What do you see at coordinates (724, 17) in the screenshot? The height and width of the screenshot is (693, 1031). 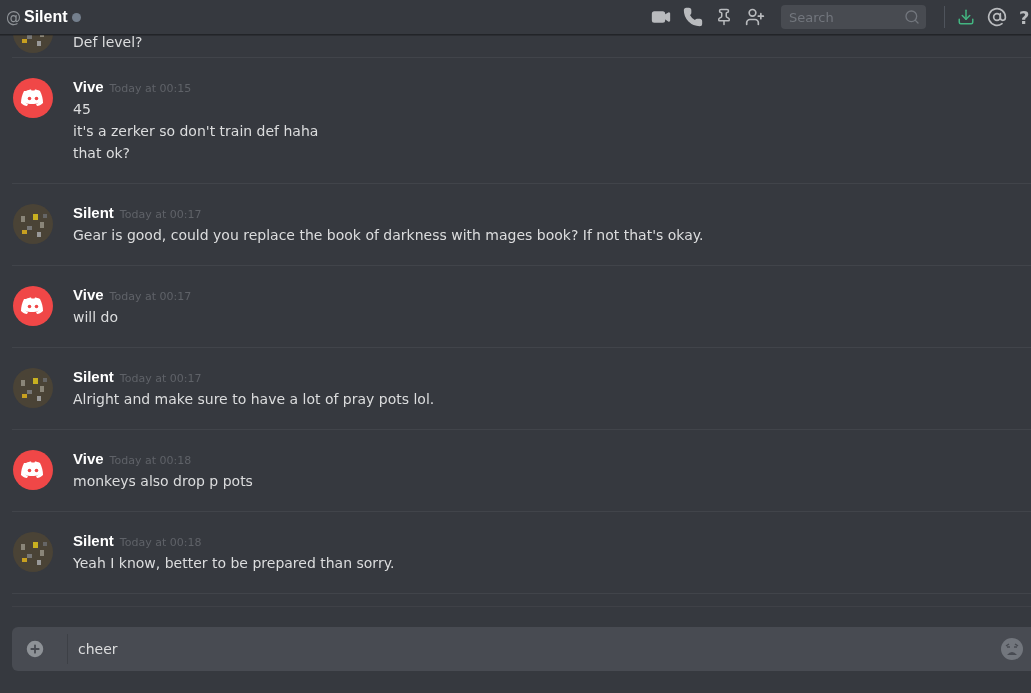 I see `pin-icon` at bounding box center [724, 17].